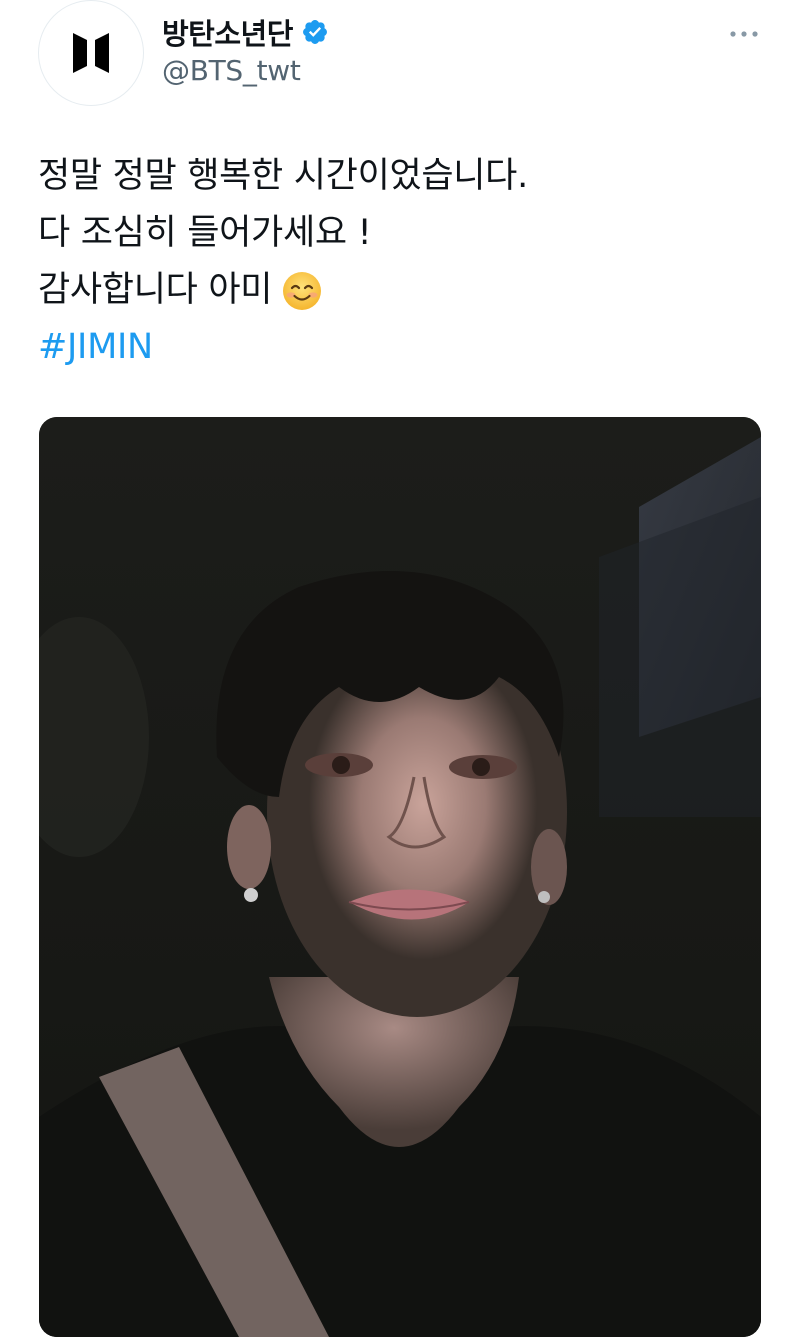  What do you see at coordinates (302, 290) in the screenshot?
I see `smiling-face-emoji` at bounding box center [302, 290].